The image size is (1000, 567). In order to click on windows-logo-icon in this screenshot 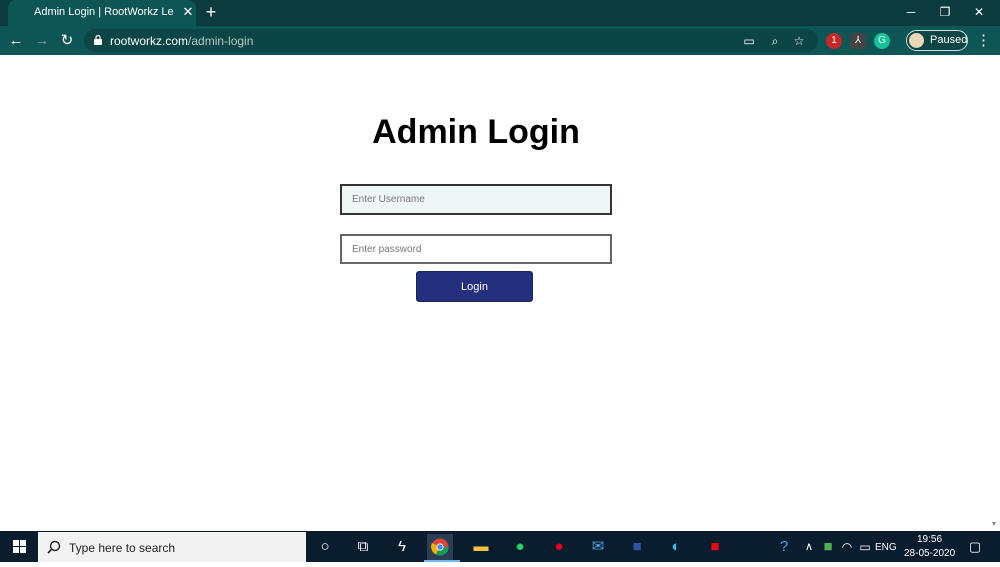, I will do `click(19, 546)`.